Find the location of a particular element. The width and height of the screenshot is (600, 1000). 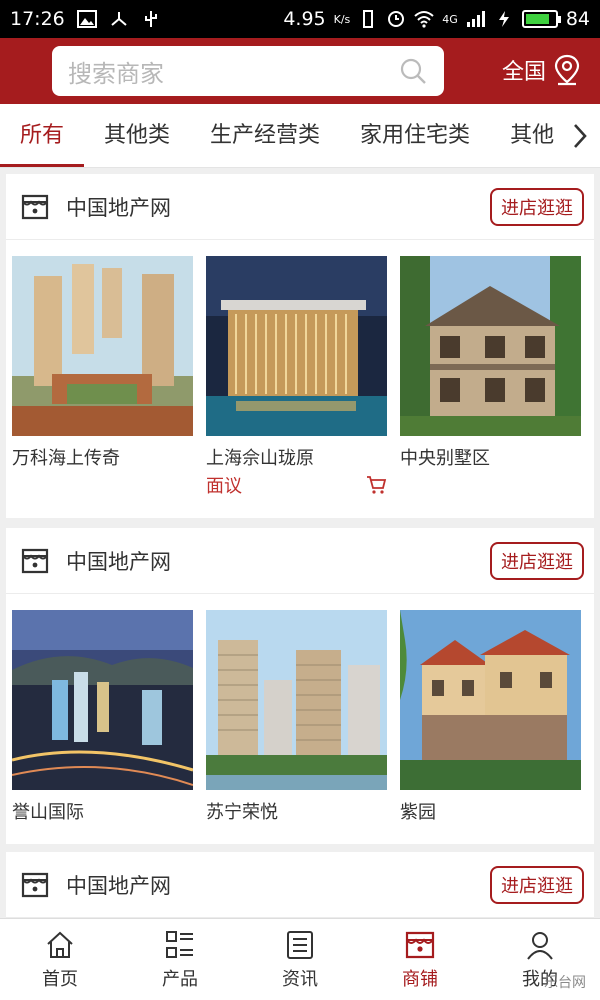

location-pin-icon is located at coordinates (567, 70).